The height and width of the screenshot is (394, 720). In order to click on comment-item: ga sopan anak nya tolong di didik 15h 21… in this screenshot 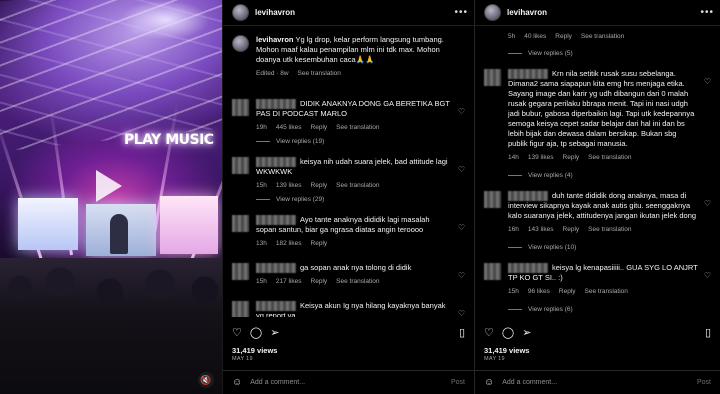, I will do `click(348, 275)`.